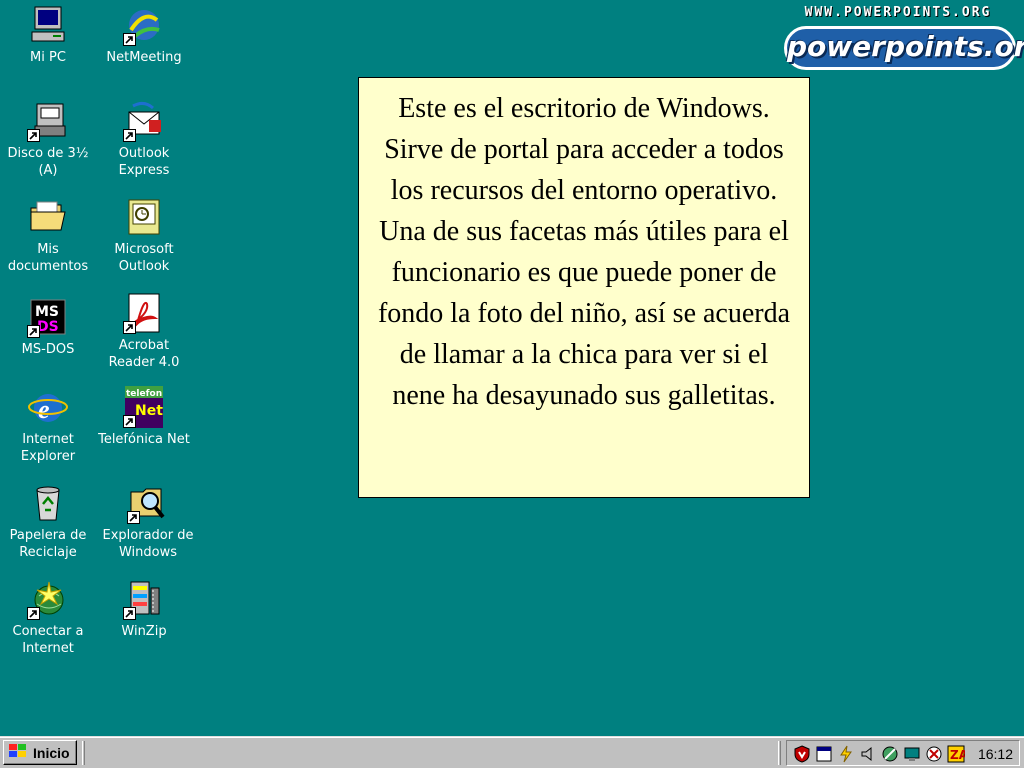 The image size is (1024, 768). I want to click on icon-label: MS-DOS, so click(48, 349).